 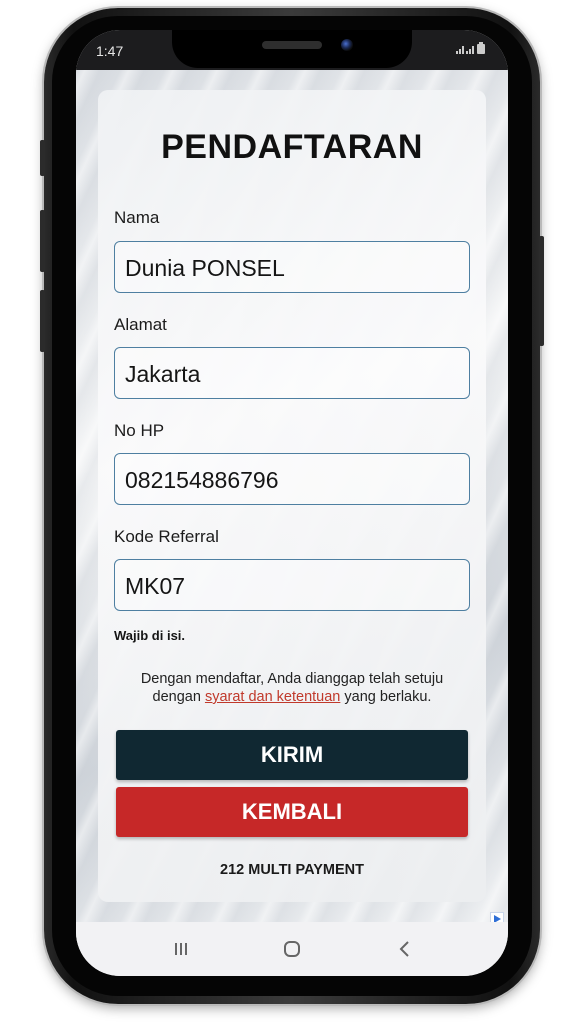 I want to click on recent-apps-icon, so click(x=181, y=949).